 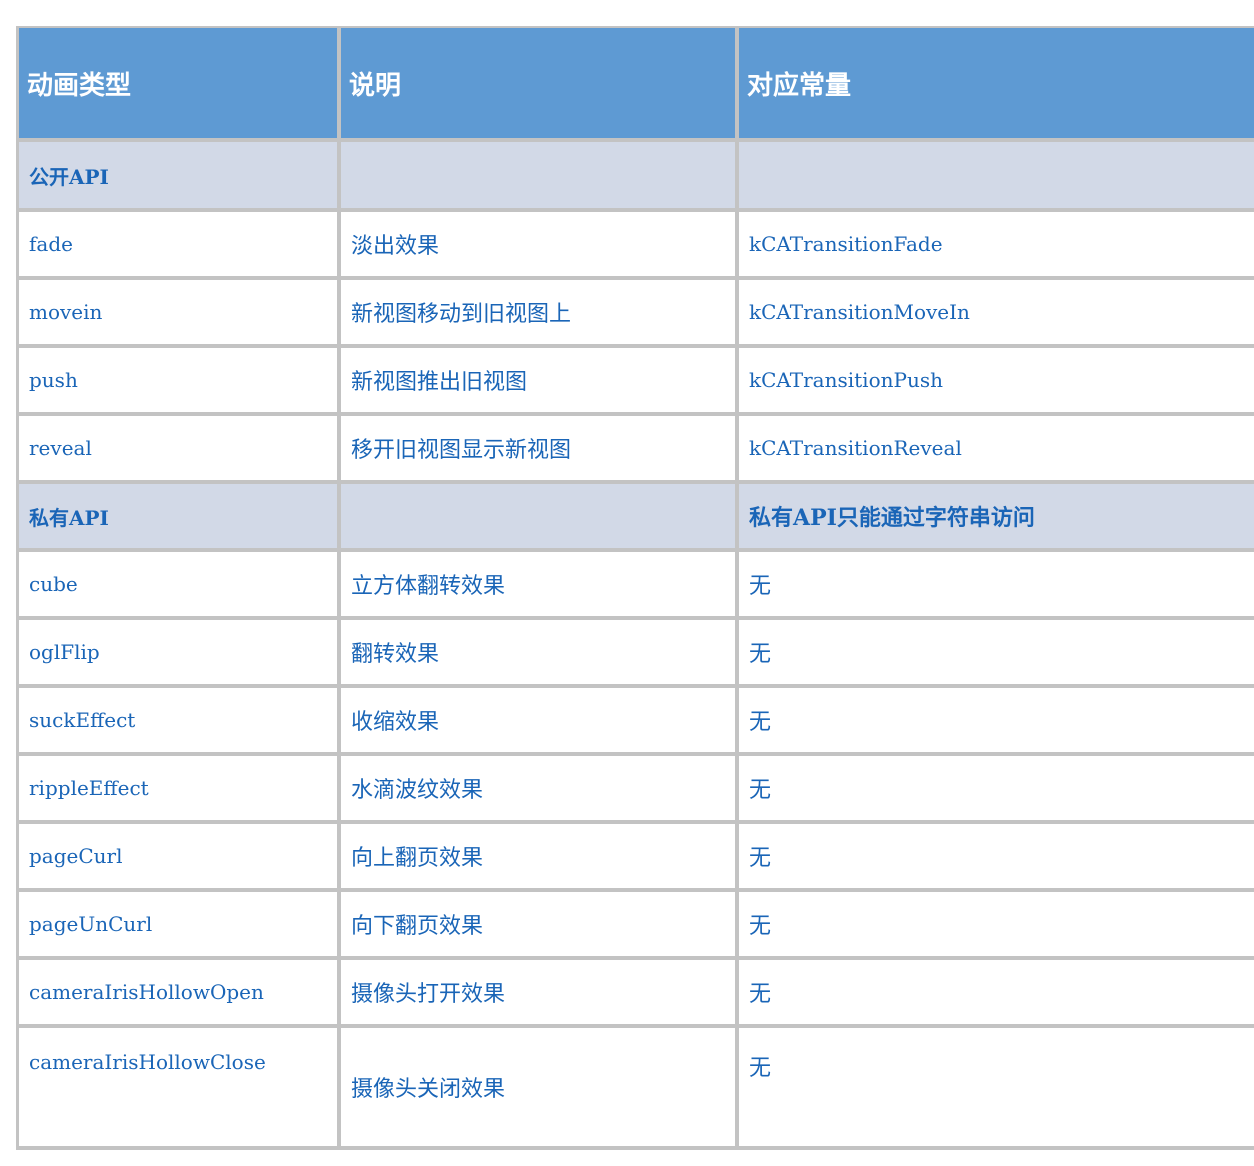 I want to click on table-row: cameraIrisHollowOpen 摄像头打开效果 无, so click(x=635, y=994).